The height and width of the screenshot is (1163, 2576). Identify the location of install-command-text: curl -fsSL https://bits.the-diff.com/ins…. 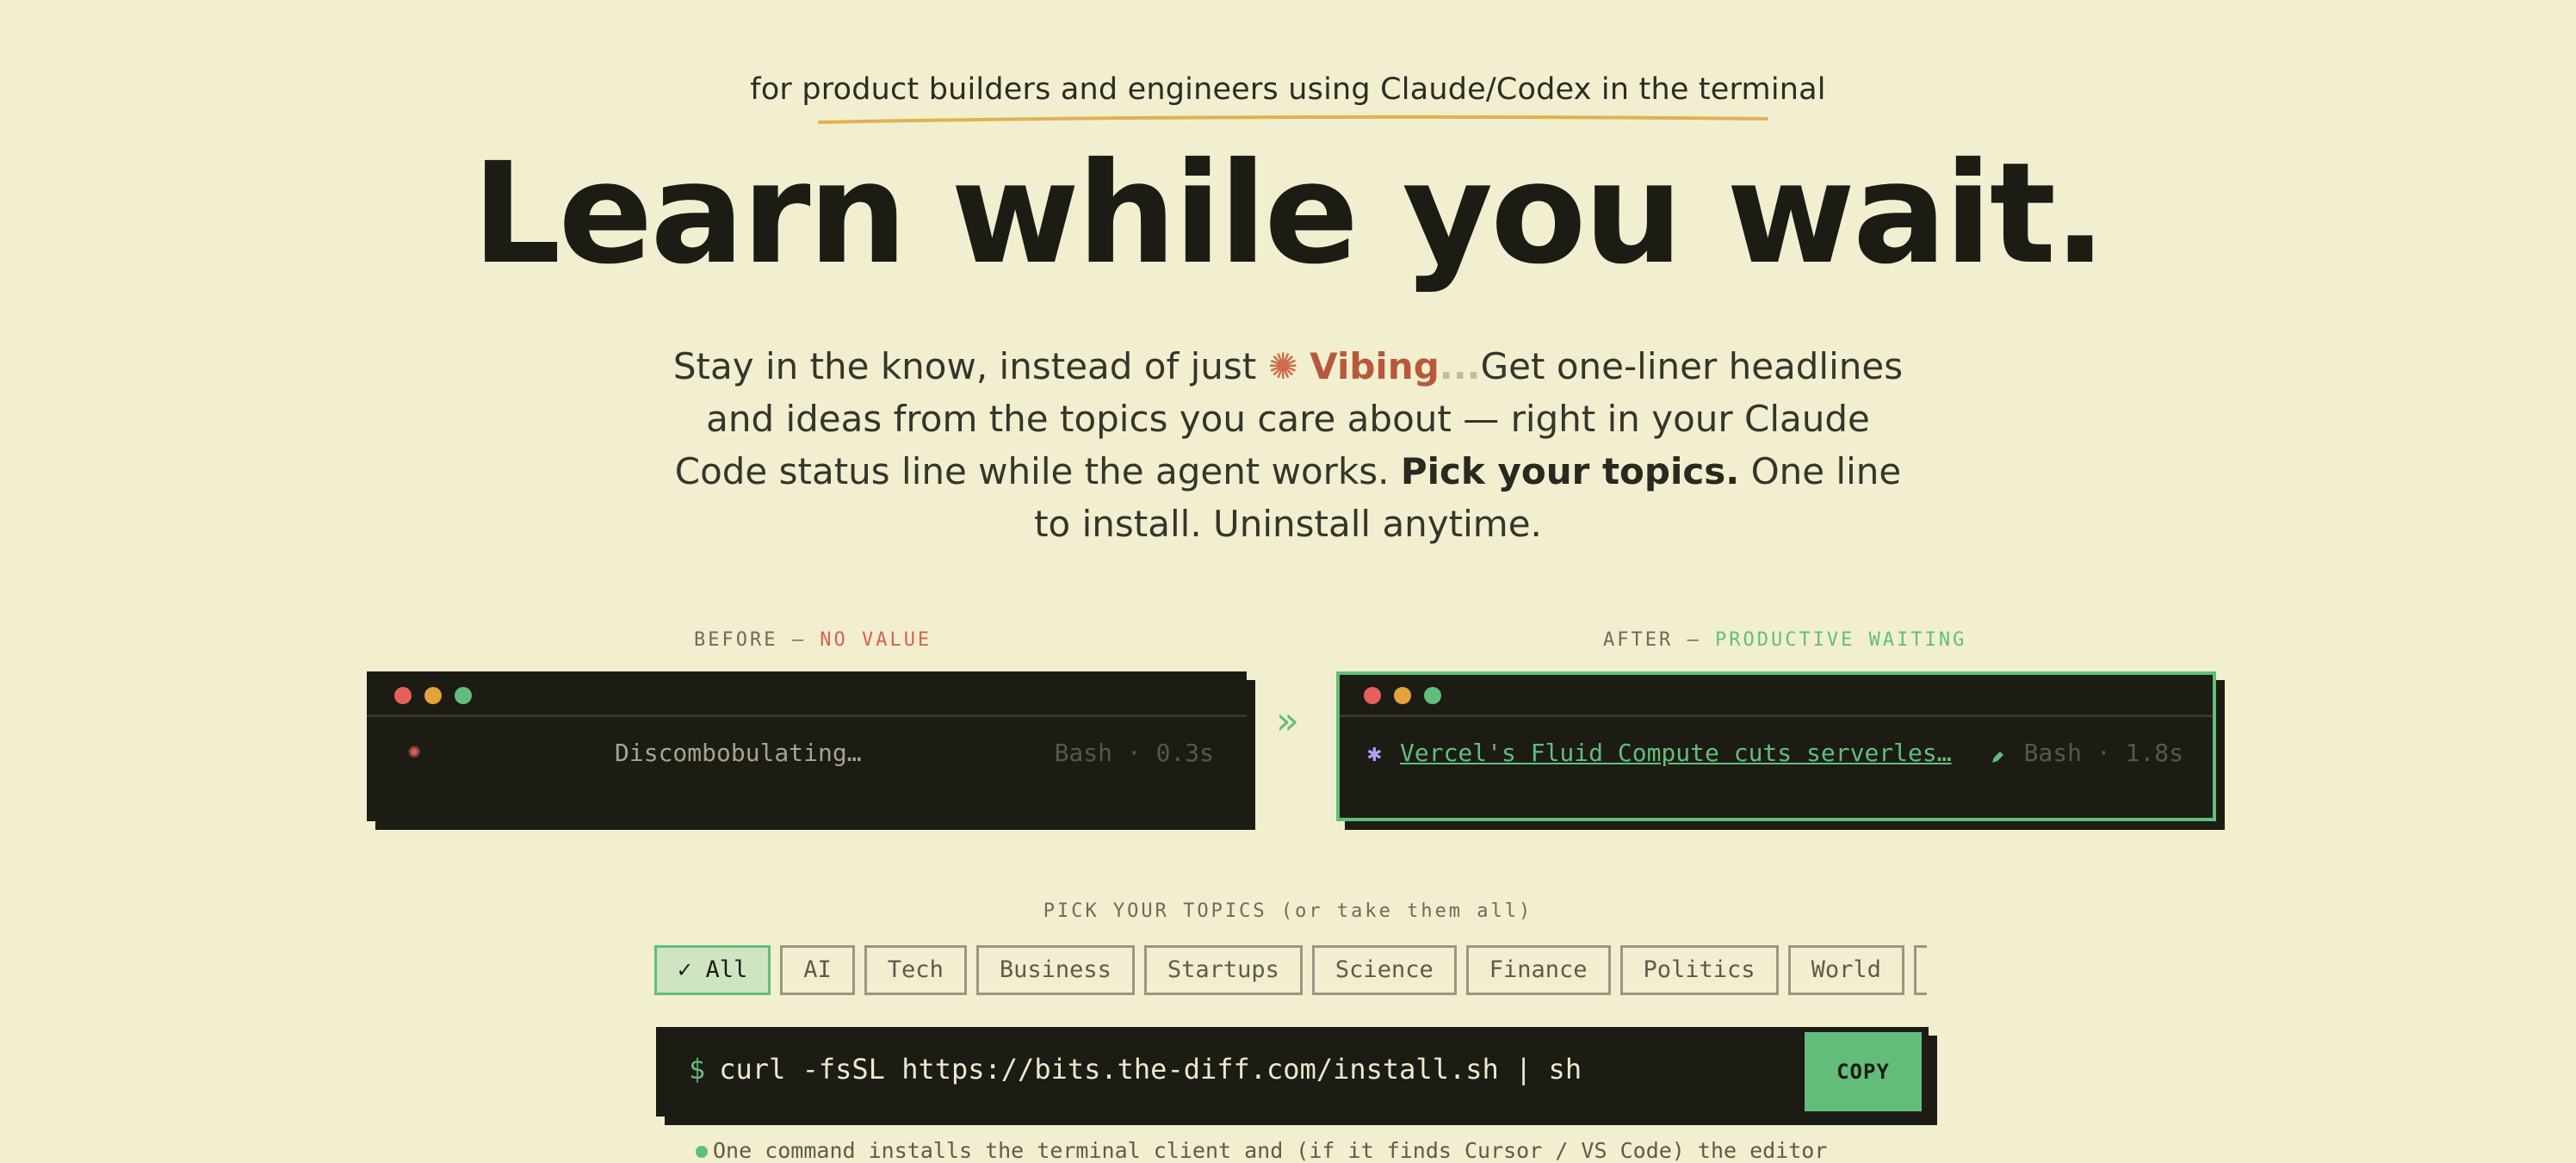
(1150, 1069).